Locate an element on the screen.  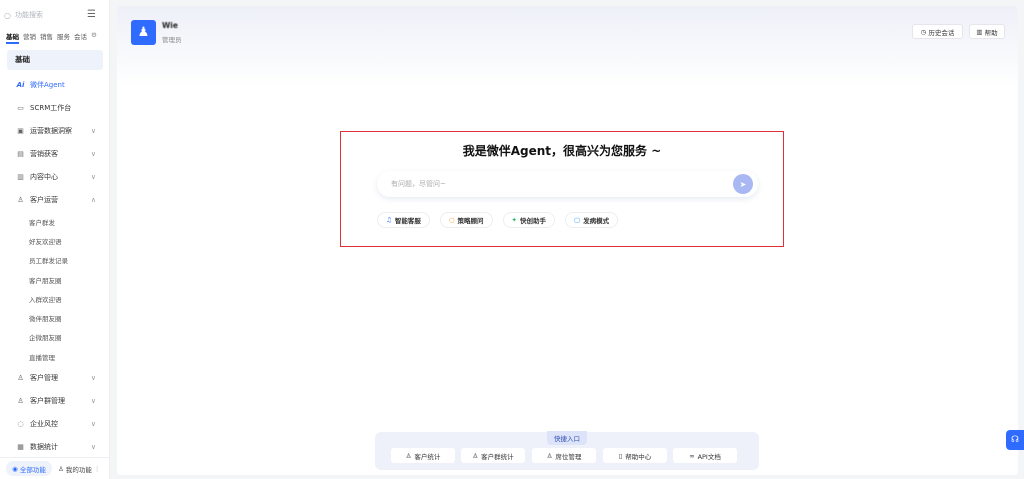
group-icon: ♙ is located at coordinates (475, 455).